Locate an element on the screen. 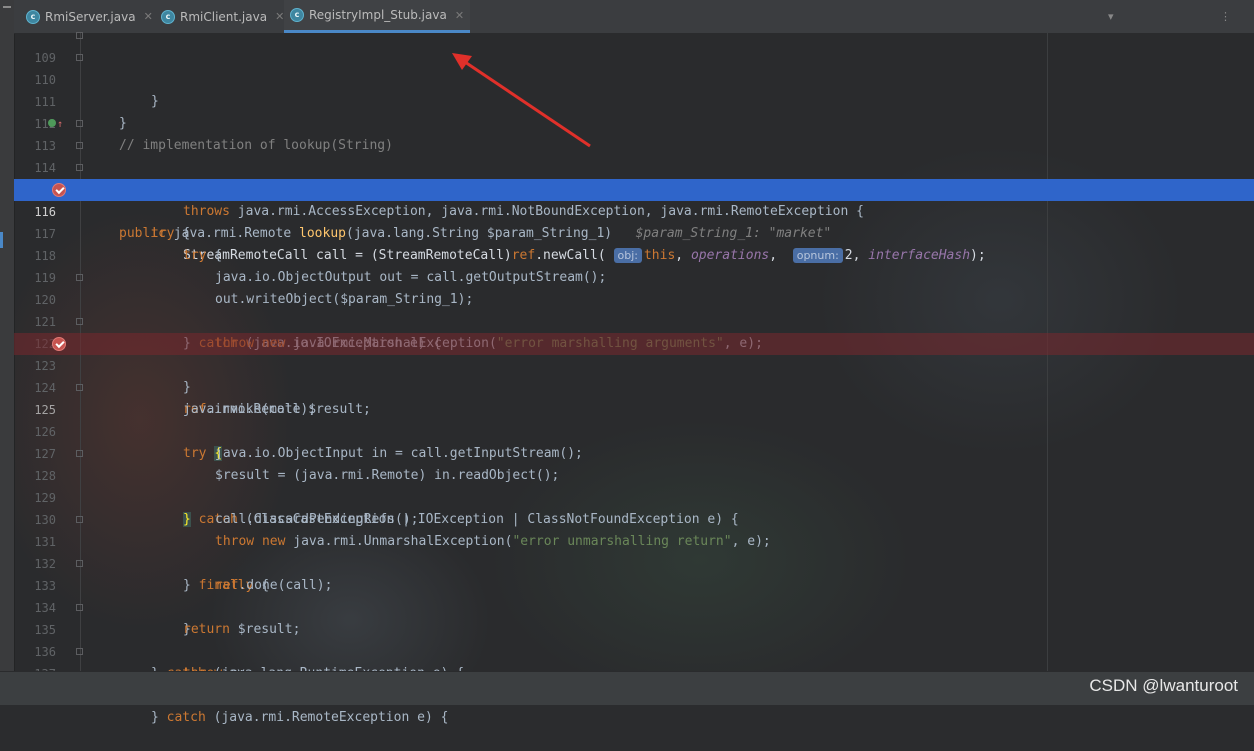 The width and height of the screenshot is (1254, 751). tab-list-icon: ▾ is located at coordinates (1111, 16).